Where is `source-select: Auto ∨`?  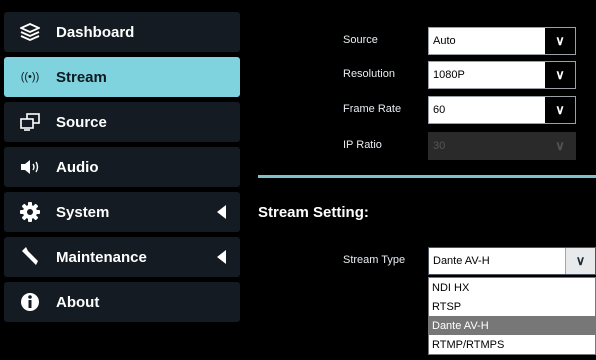 source-select: Auto ∨ is located at coordinates (502, 41).